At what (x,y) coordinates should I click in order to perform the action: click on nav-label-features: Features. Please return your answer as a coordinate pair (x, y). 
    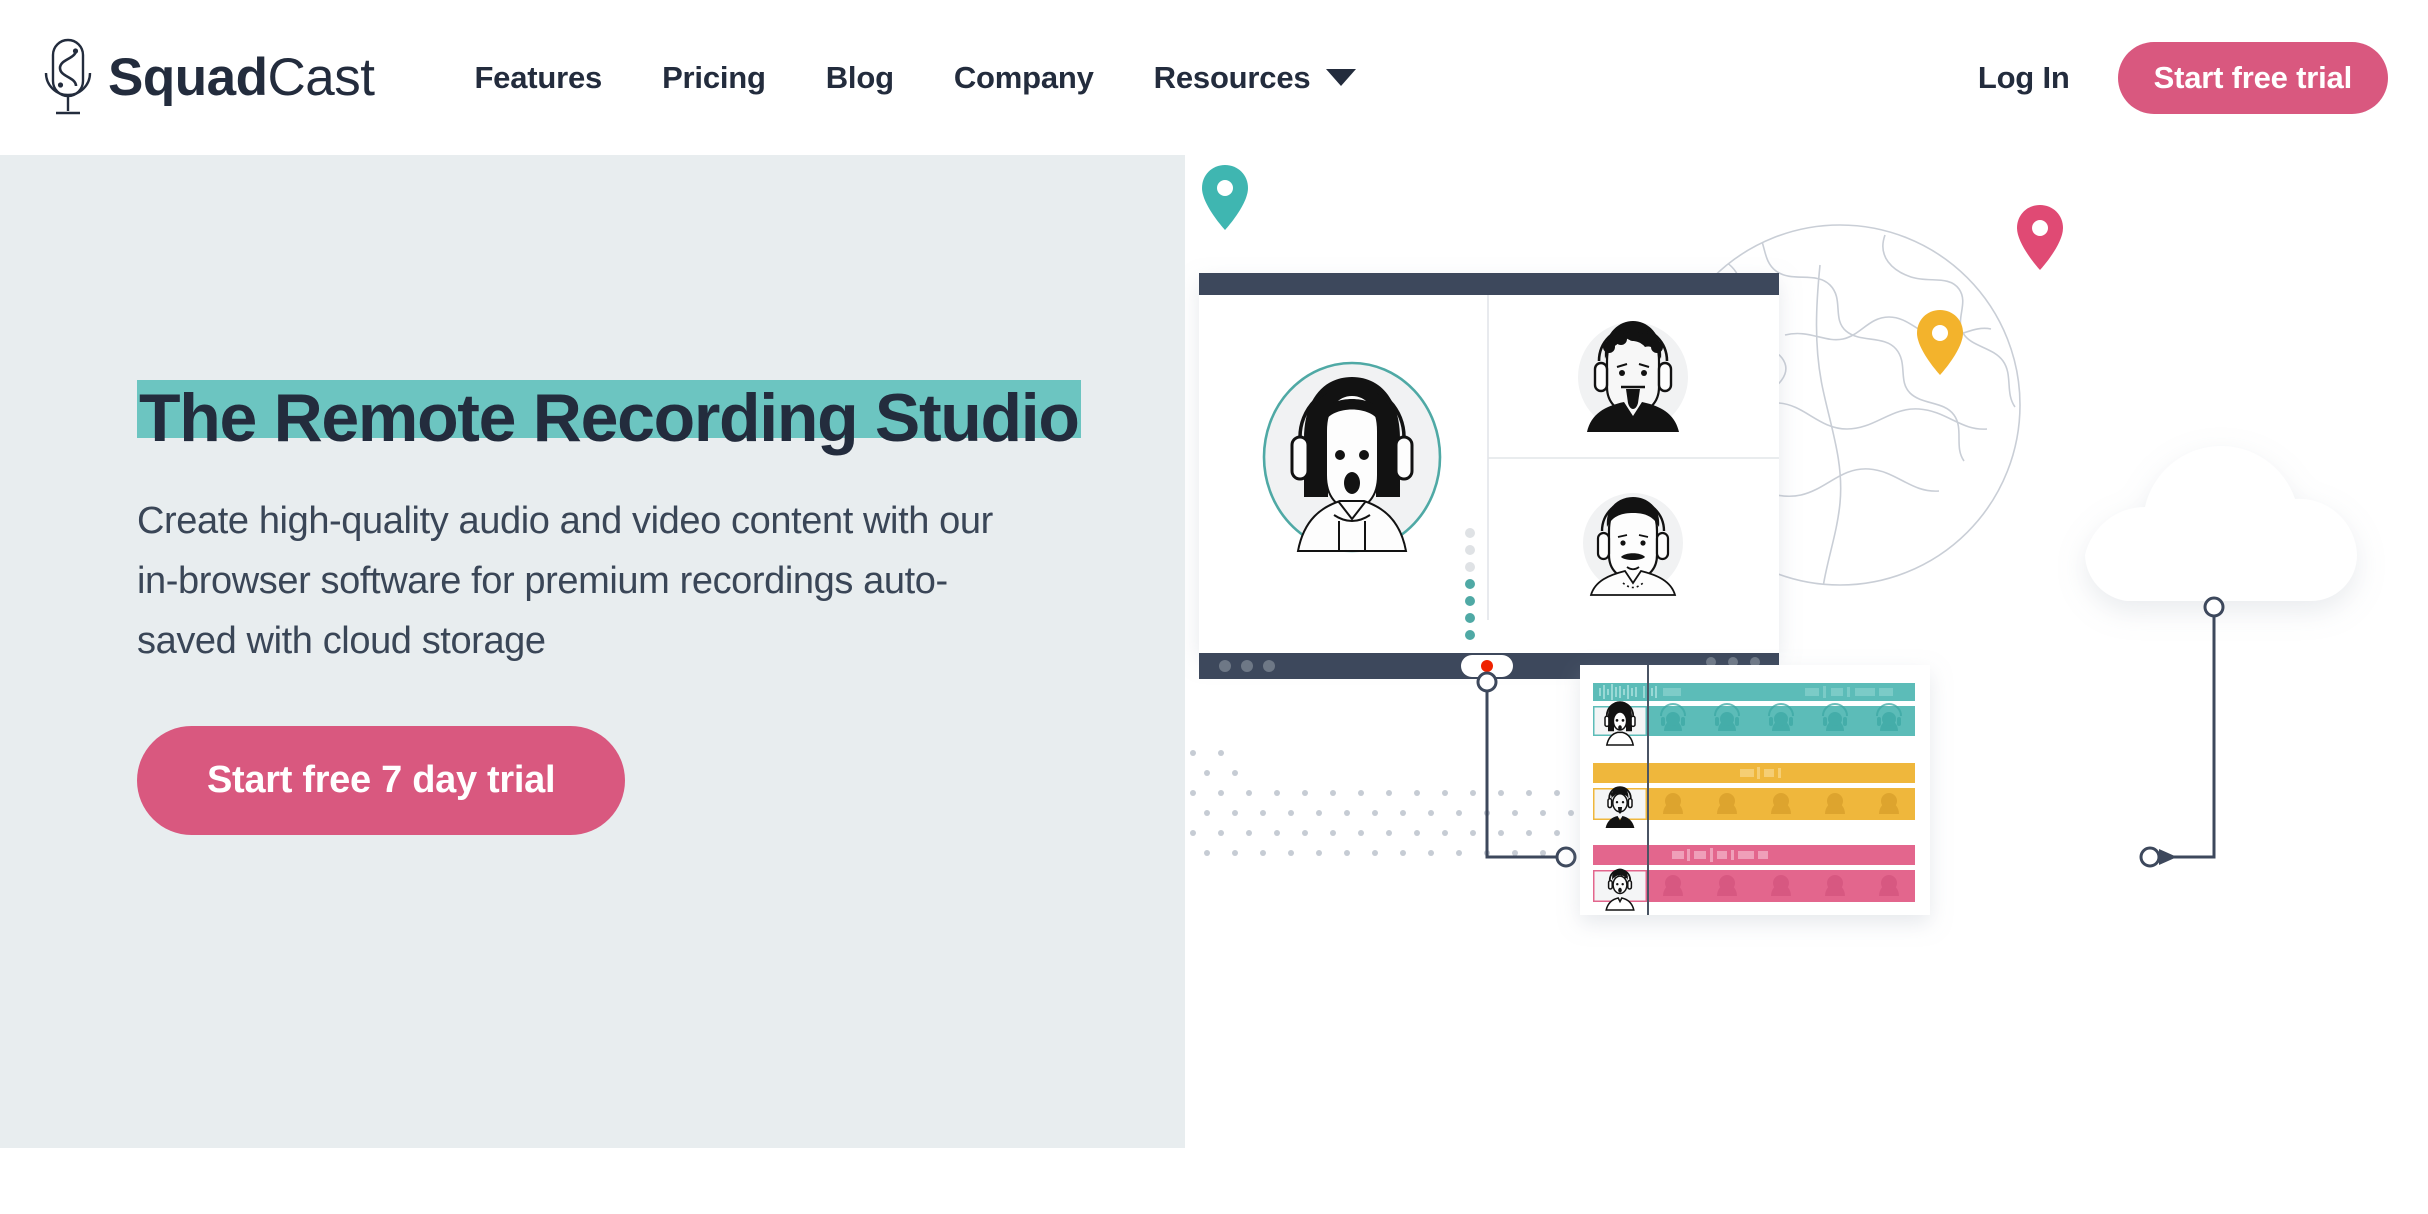
    Looking at the image, I should click on (538, 77).